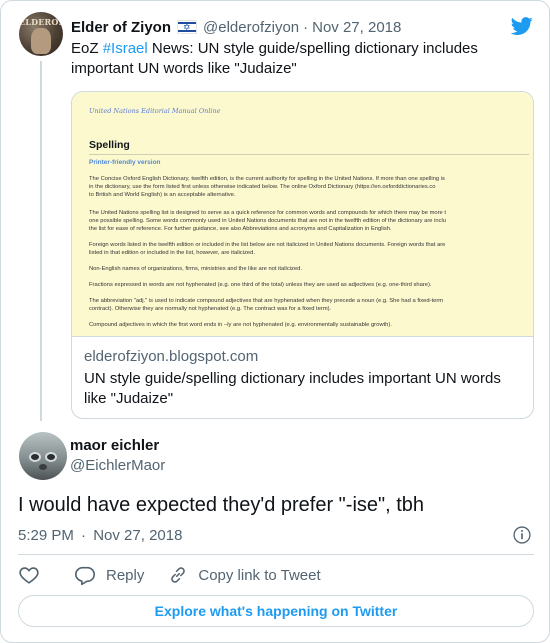  What do you see at coordinates (41, 241) in the screenshot?
I see `thread-connector-line` at bounding box center [41, 241].